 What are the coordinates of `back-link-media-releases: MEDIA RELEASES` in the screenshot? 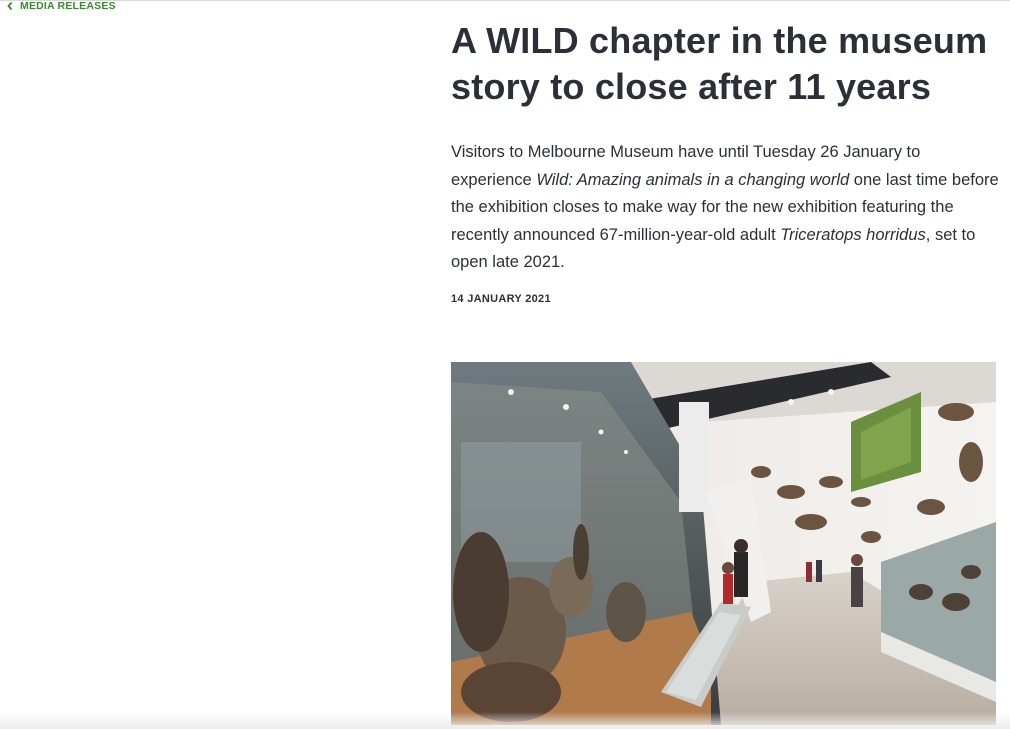 It's located at (61, 6).